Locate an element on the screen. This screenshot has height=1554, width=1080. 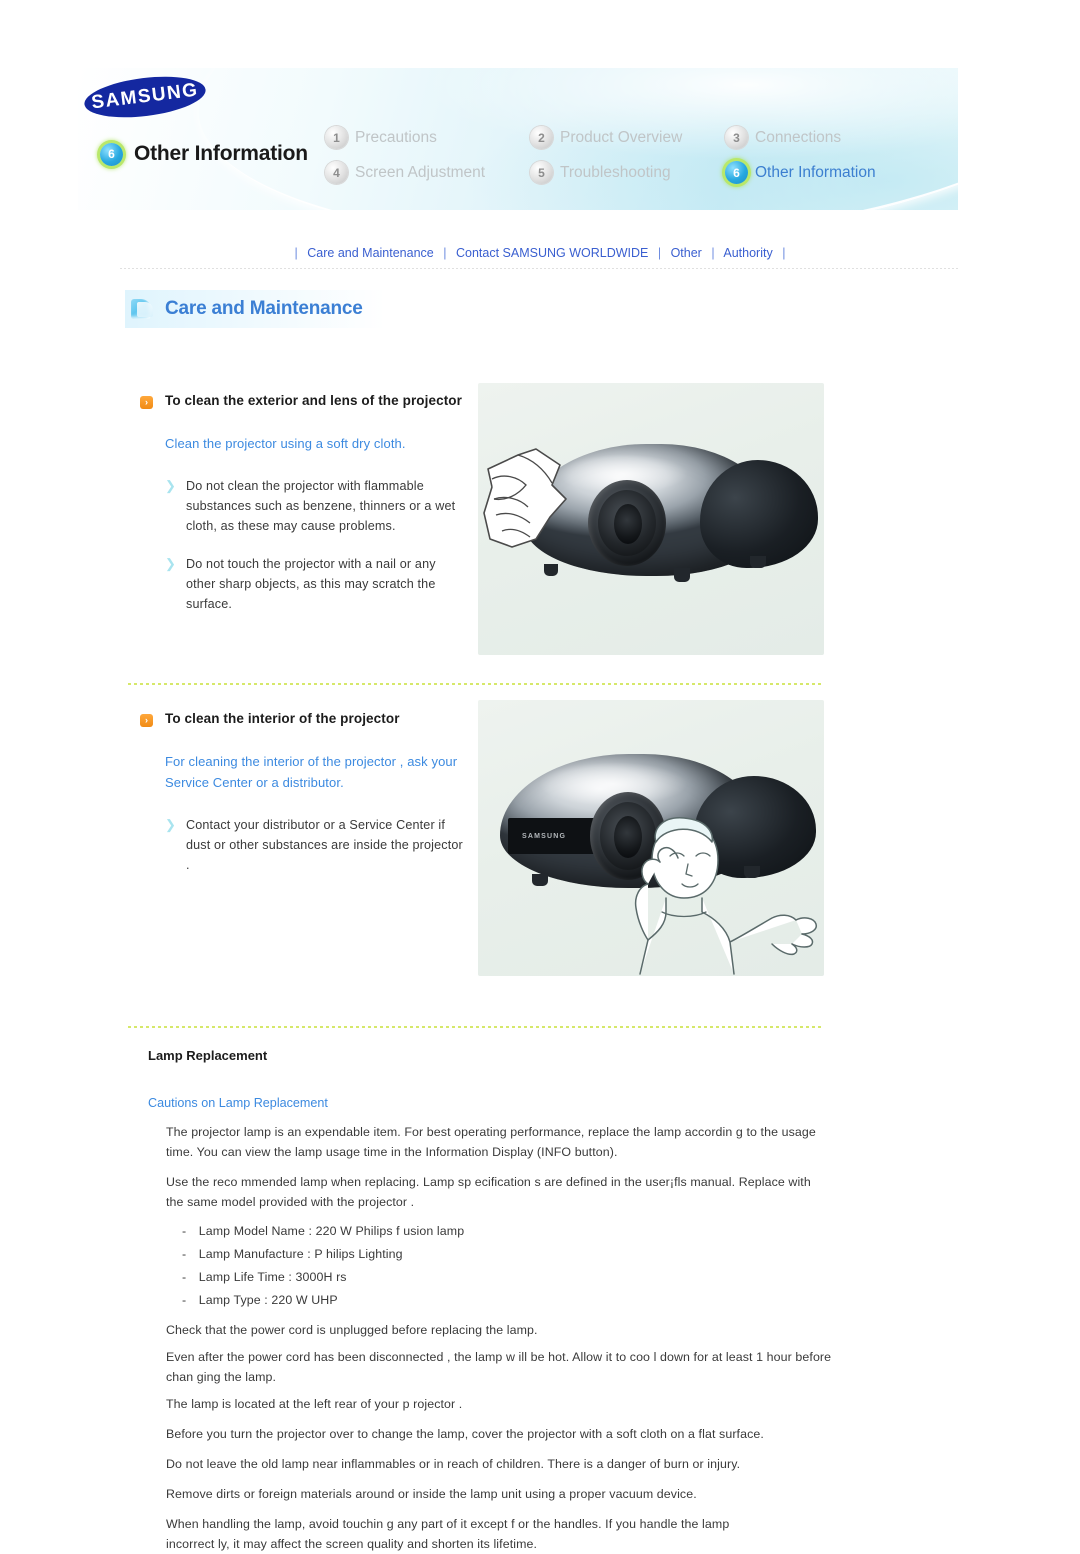
subnav-divider is located at coordinates (540, 268).